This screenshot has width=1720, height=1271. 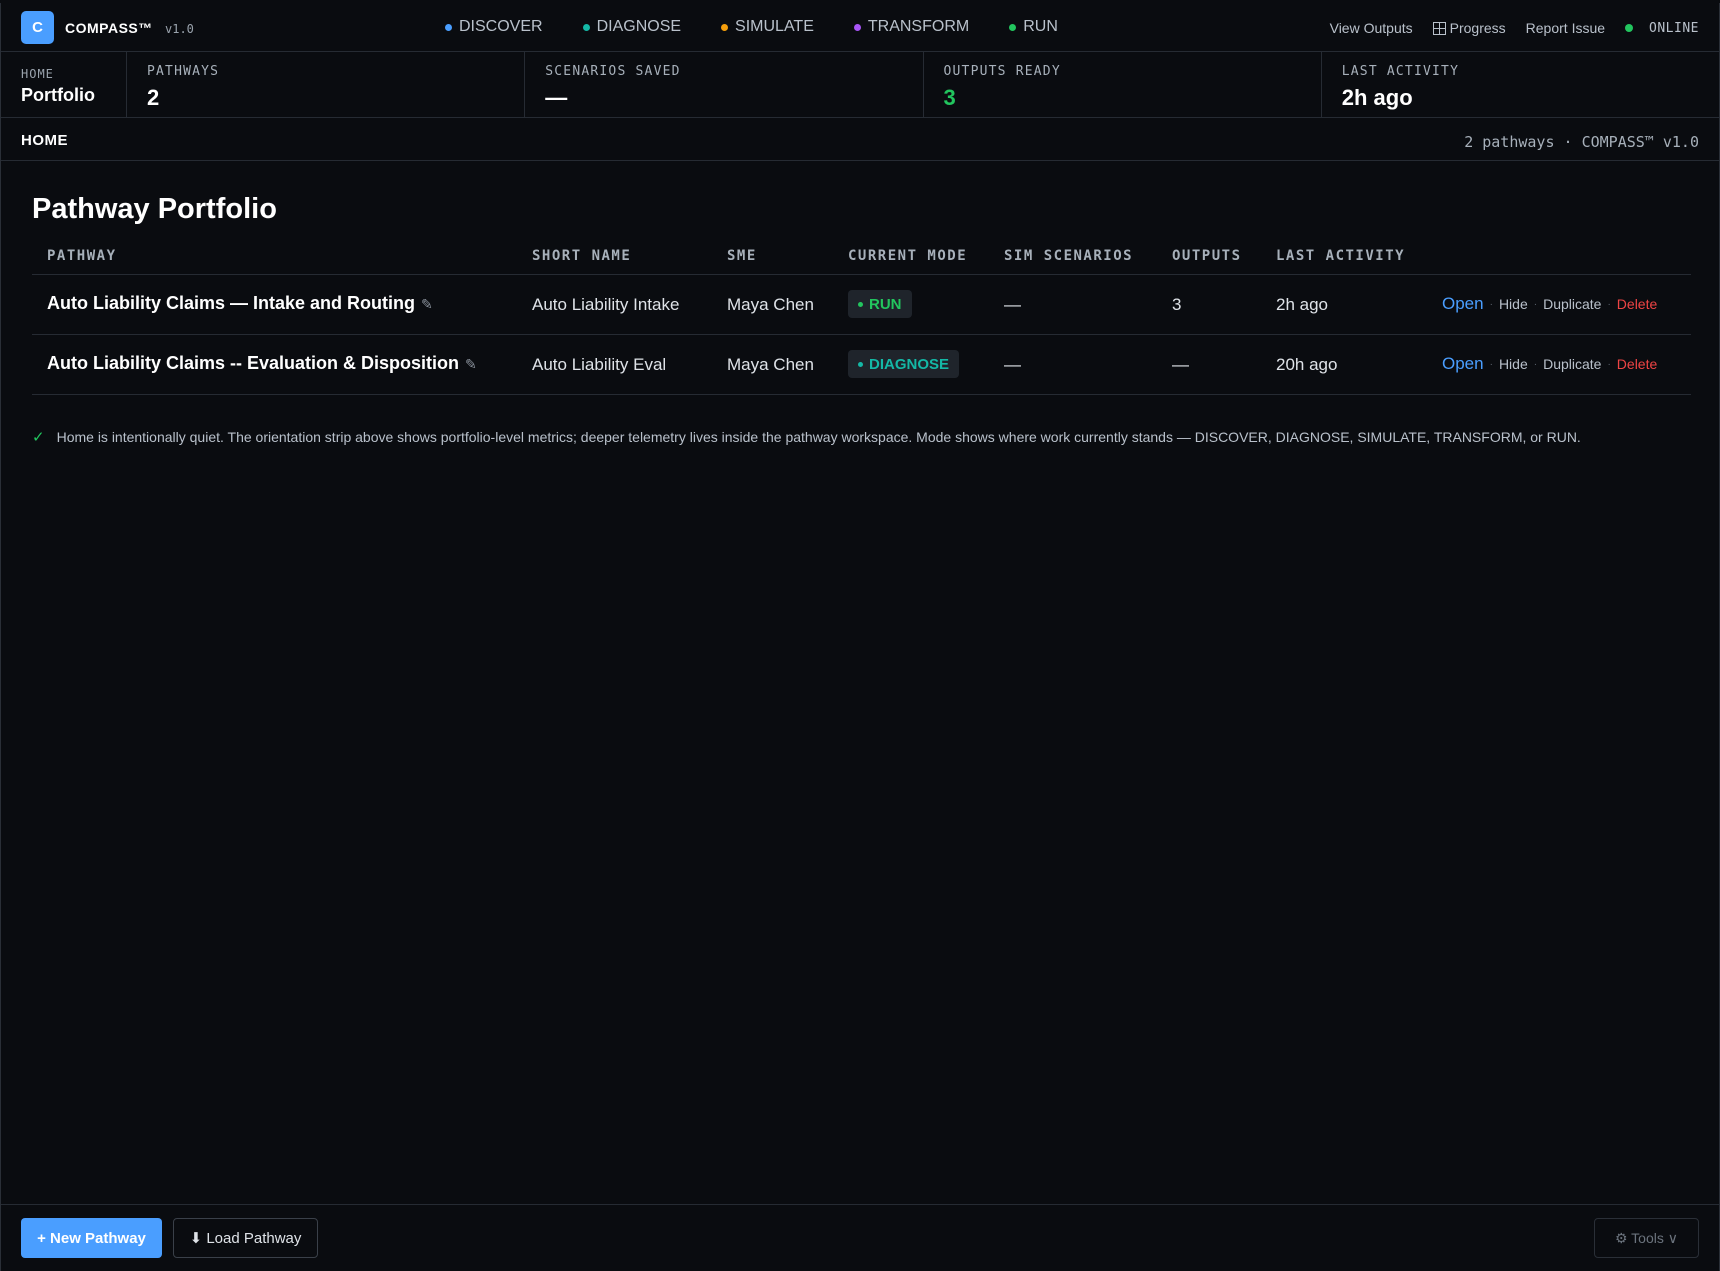 What do you see at coordinates (599, 364) in the screenshot?
I see `short-name: Auto Liability Eval` at bounding box center [599, 364].